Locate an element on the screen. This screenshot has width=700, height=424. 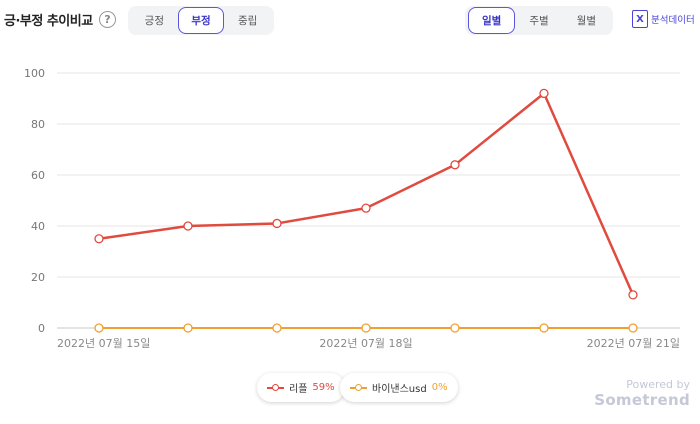
y-tick-label: 20 is located at coordinates (38, 277).